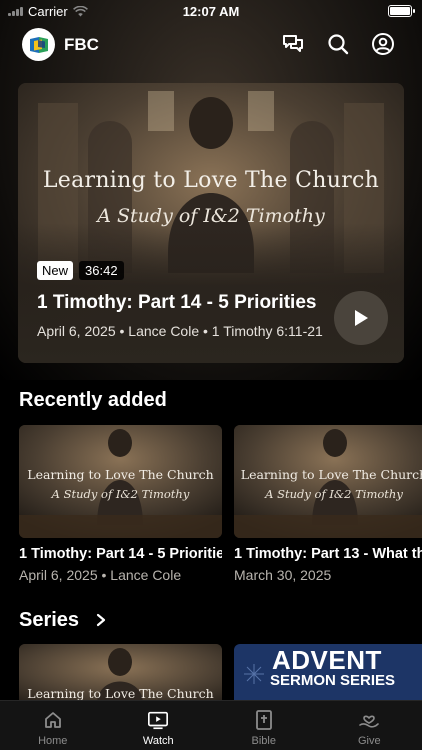 Image resolution: width=422 pixels, height=750 pixels. I want to click on logo-icon, so click(38, 44).